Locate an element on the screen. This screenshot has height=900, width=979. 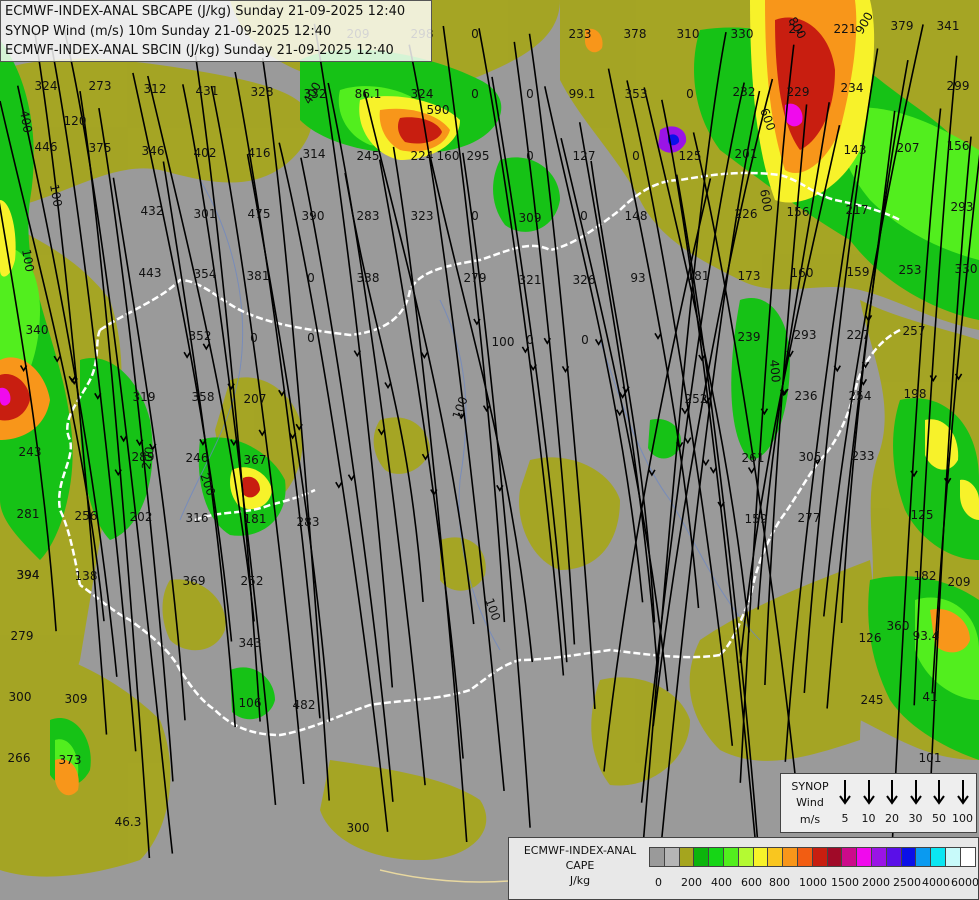
cin-value-label: 338 is located at coordinates (368, 278).